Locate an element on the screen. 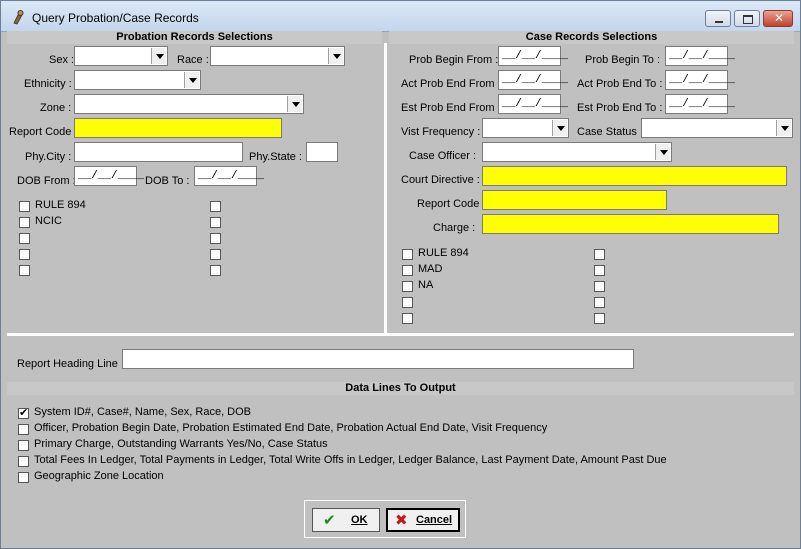 The width and height of the screenshot is (801, 549). cancel-button: ✖ Cancel is located at coordinates (423, 520).